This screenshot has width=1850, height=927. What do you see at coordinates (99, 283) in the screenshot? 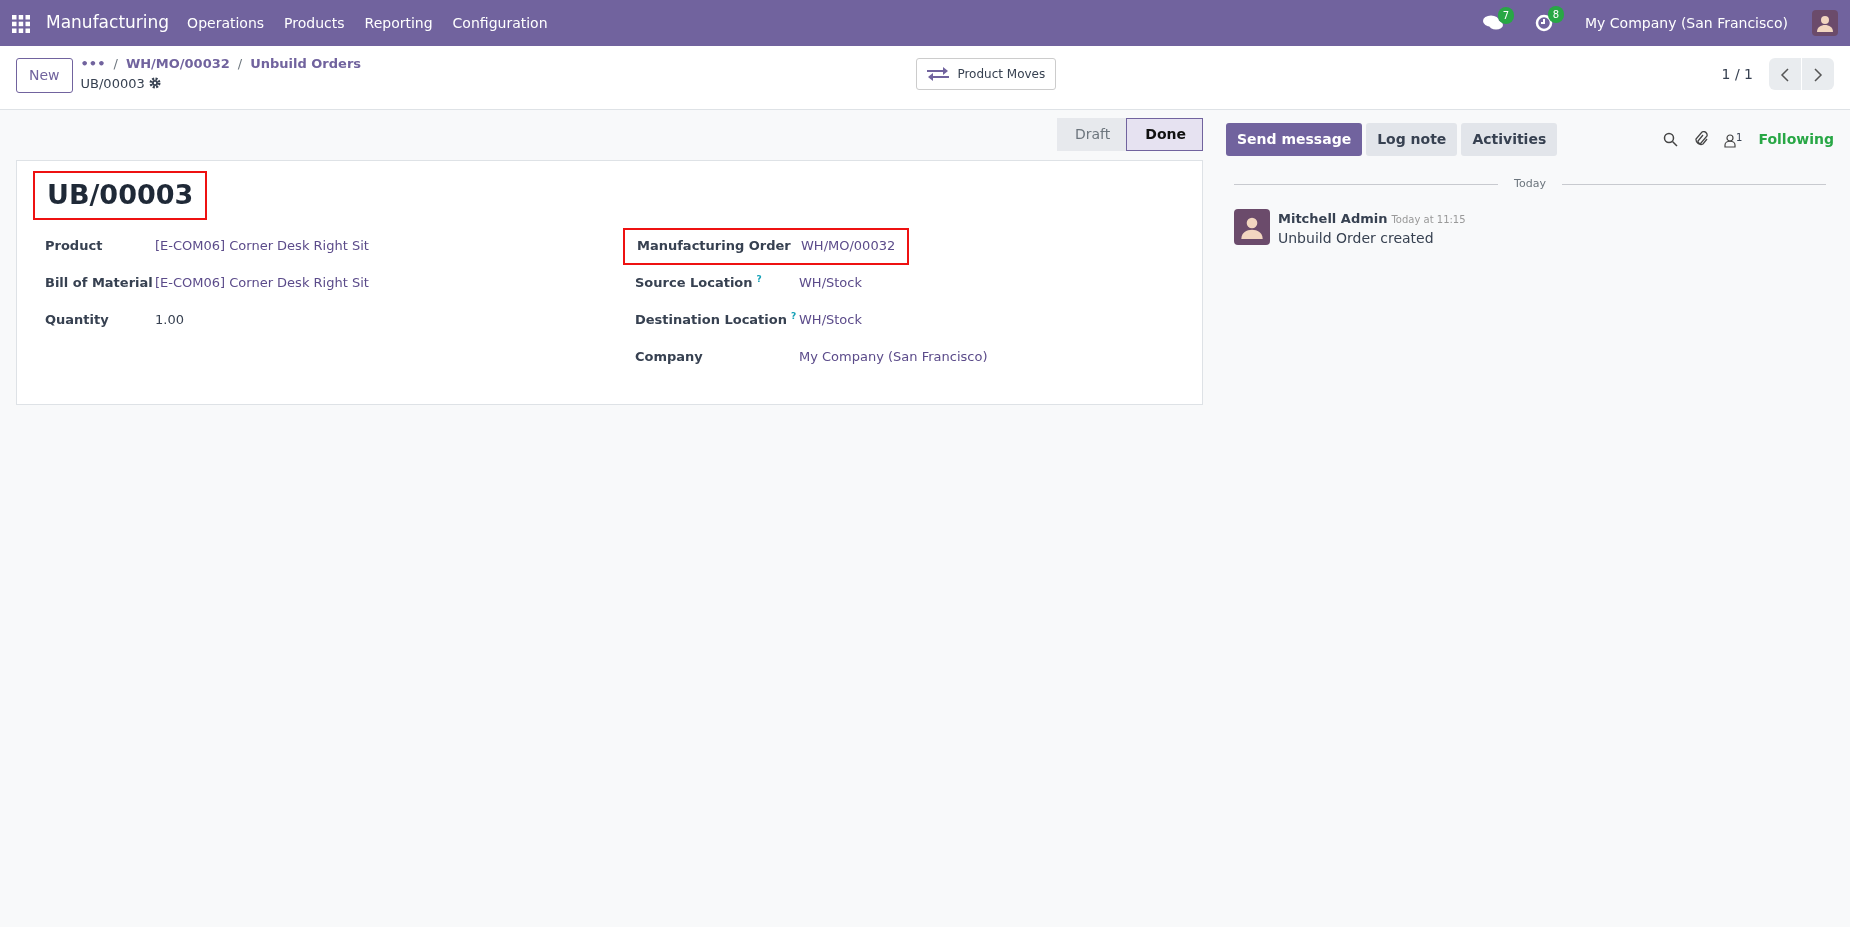
I see `field-label: Bill of Material` at bounding box center [99, 283].